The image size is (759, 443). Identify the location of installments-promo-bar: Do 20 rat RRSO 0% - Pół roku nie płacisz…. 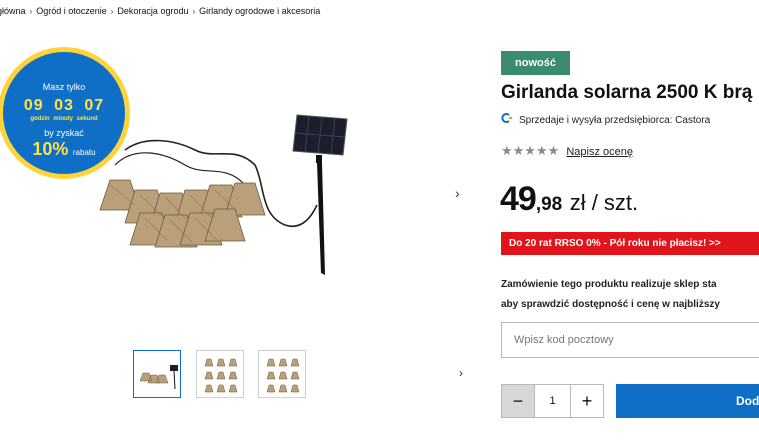
(630, 243).